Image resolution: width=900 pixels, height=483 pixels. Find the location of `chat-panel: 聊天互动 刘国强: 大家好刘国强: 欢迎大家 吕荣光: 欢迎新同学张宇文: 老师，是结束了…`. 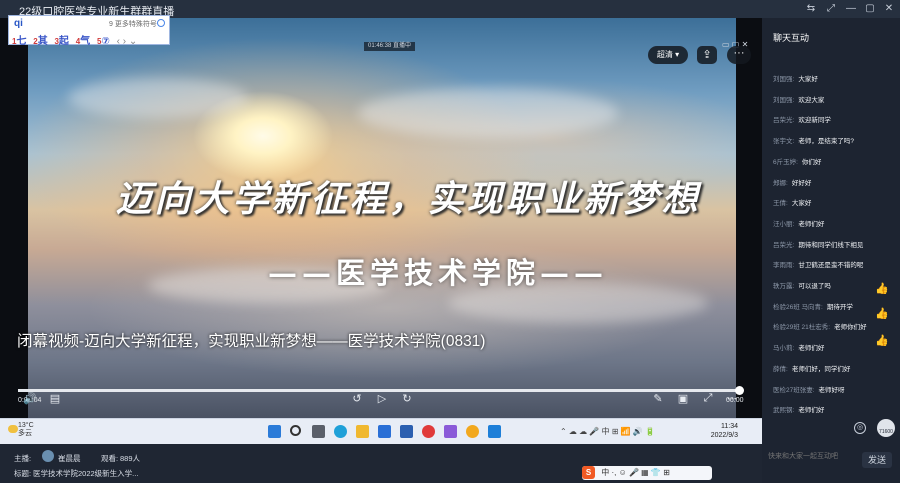

chat-panel: 聊天互动 刘国强: 大家好刘国强: 欢迎大家 吕荣光: 欢迎新同学张宇文: 老师，是结束了… is located at coordinates (831, 250).